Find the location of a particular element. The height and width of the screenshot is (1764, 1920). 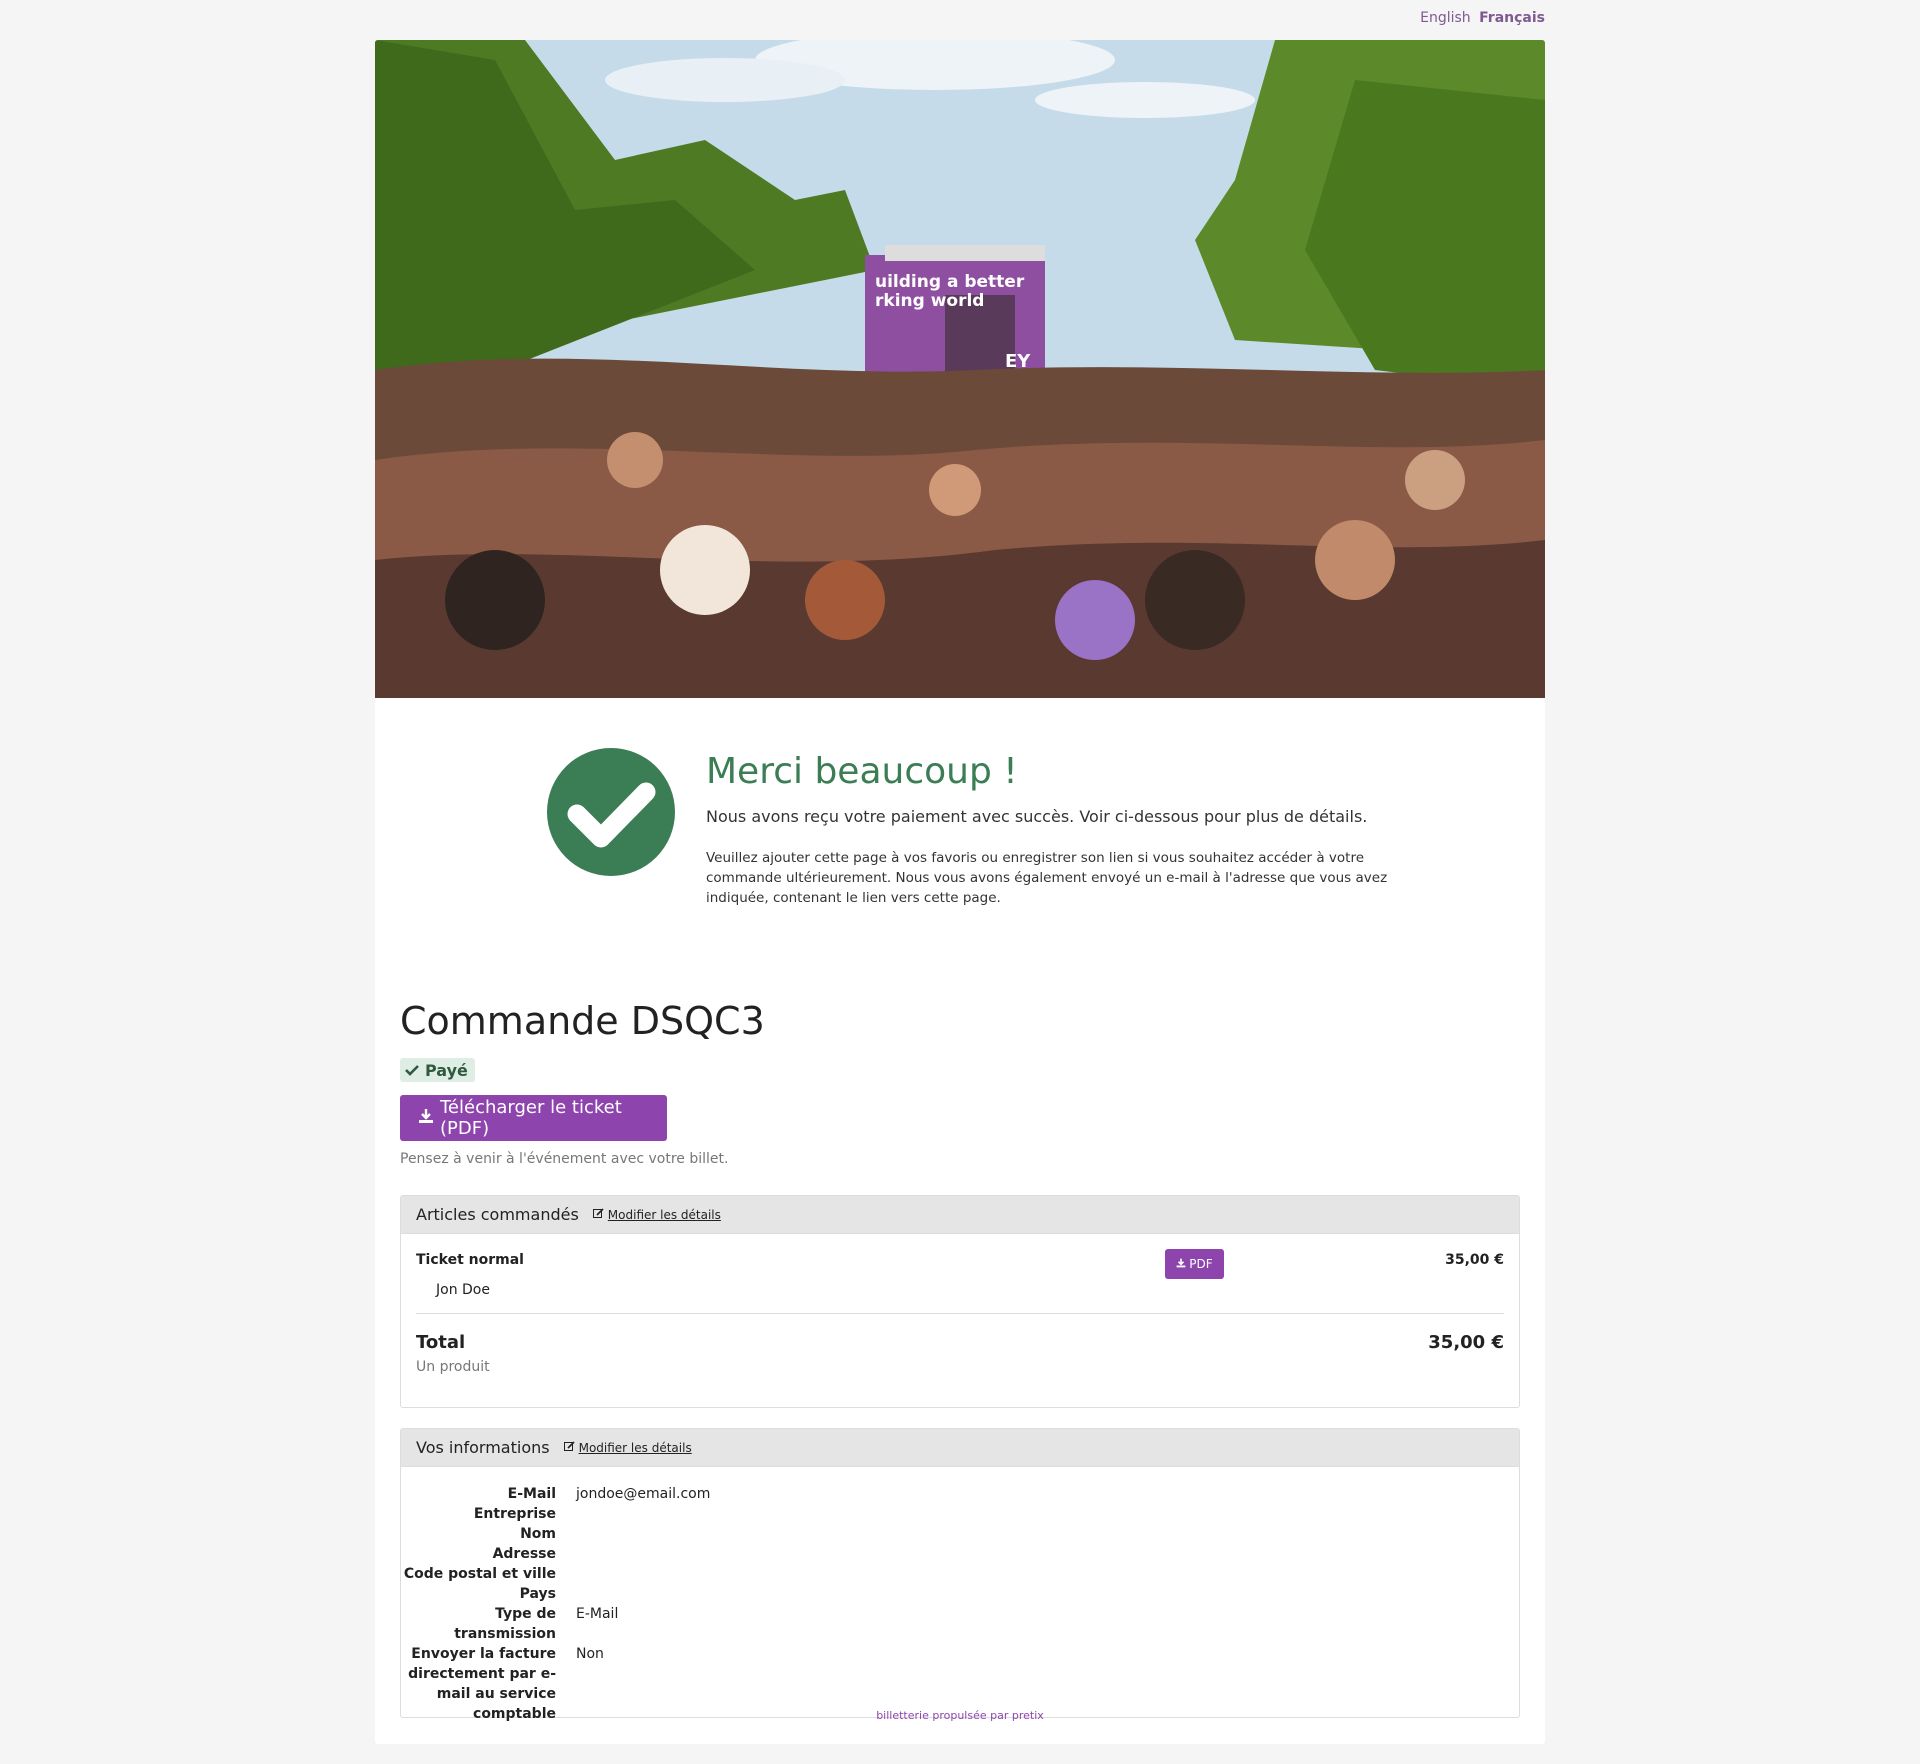

powered-by-link: billetterie propulsée par pretix is located at coordinates (960, 1715).